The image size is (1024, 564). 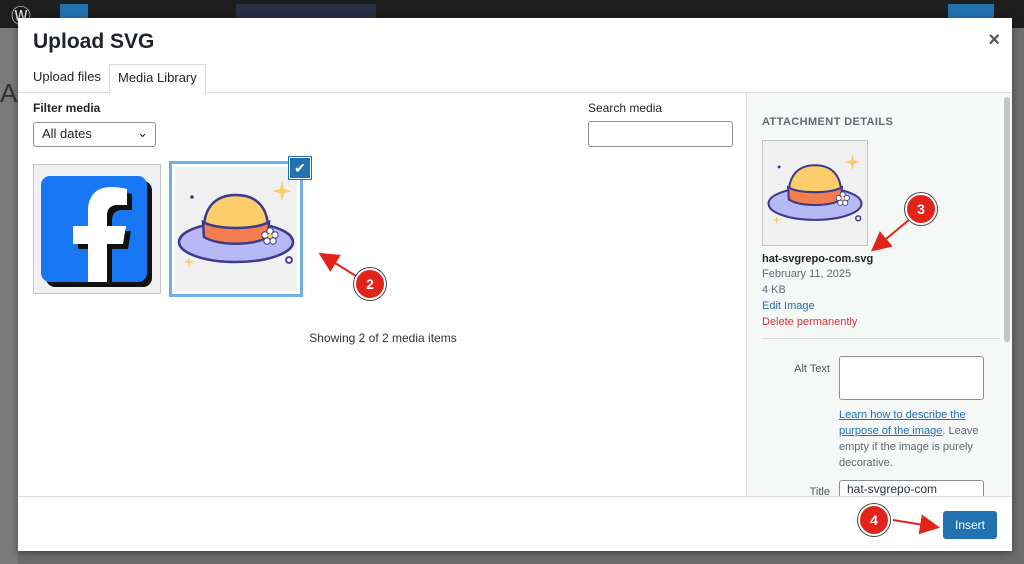 What do you see at coordinates (921, 209) in the screenshot?
I see `callout-badge-3: 3` at bounding box center [921, 209].